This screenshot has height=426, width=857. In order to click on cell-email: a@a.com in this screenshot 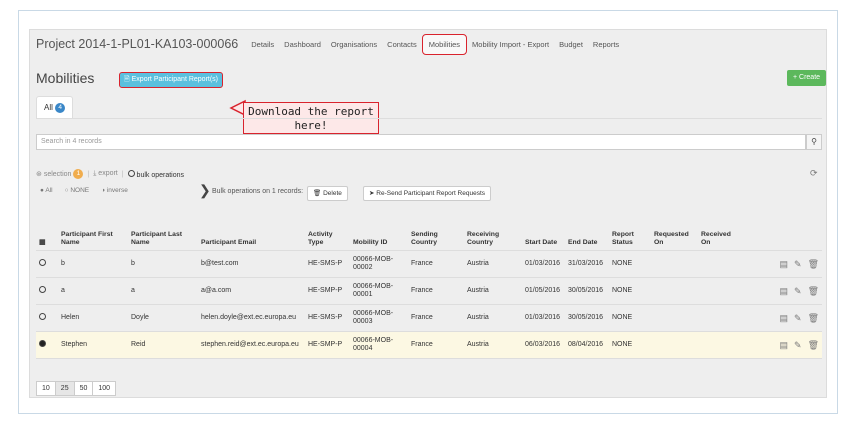, I will do `click(251, 291)`.